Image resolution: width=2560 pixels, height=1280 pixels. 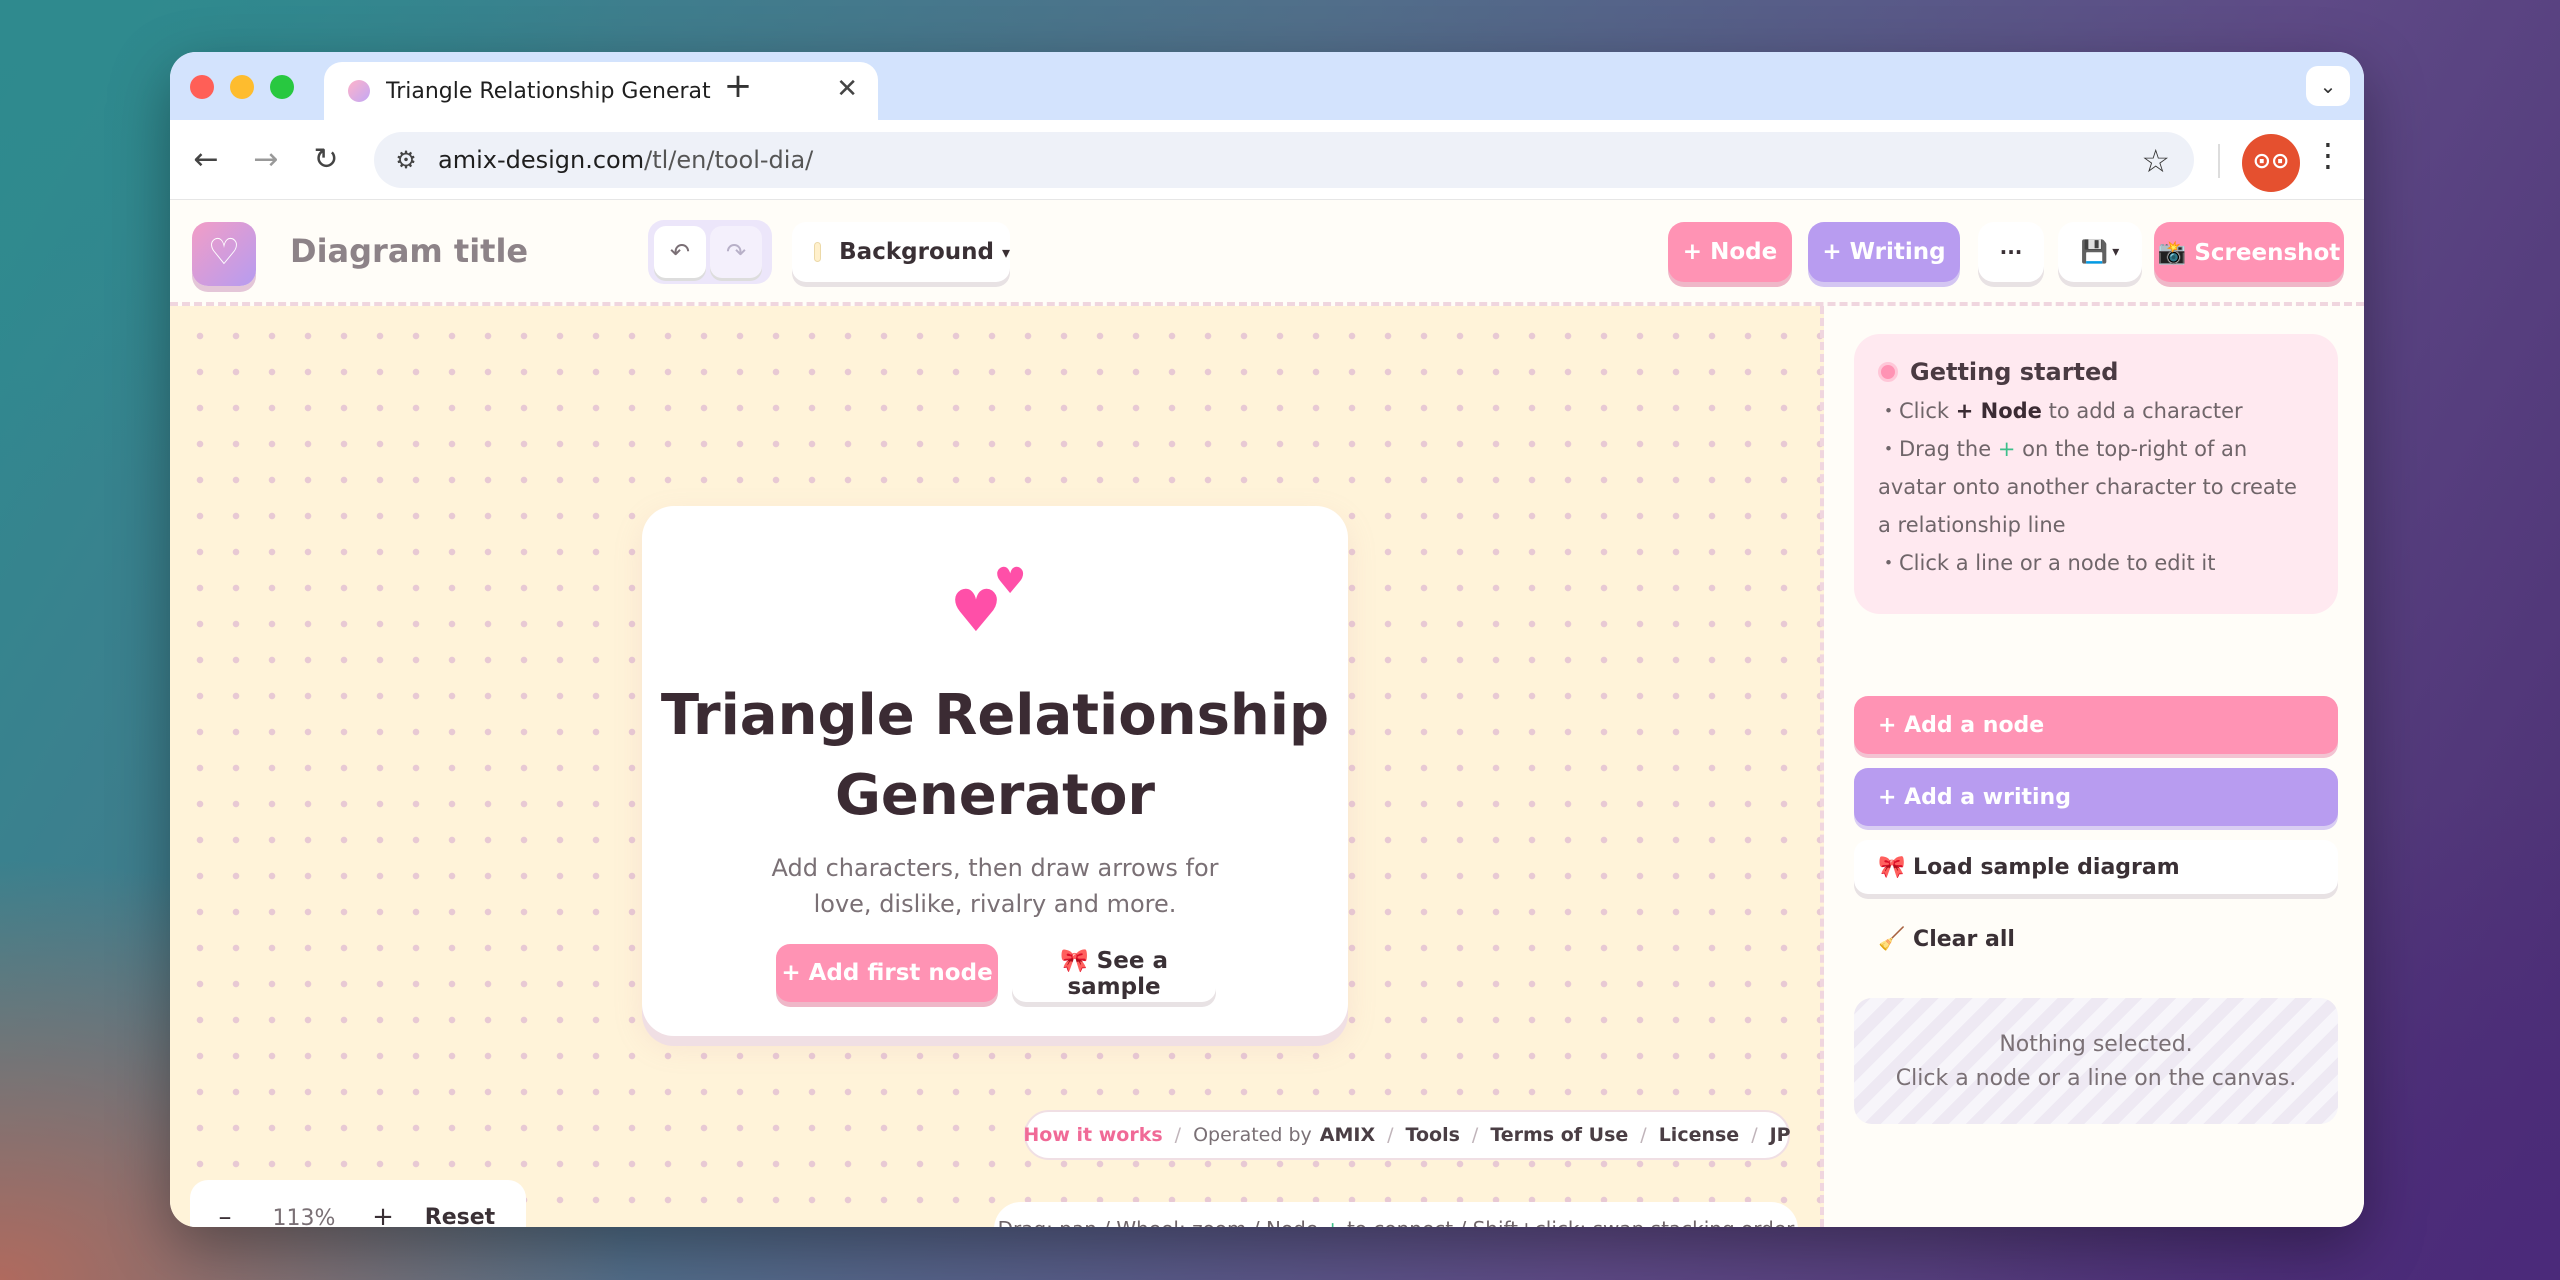 What do you see at coordinates (1730, 252) in the screenshot?
I see `add-node-button: + Node` at bounding box center [1730, 252].